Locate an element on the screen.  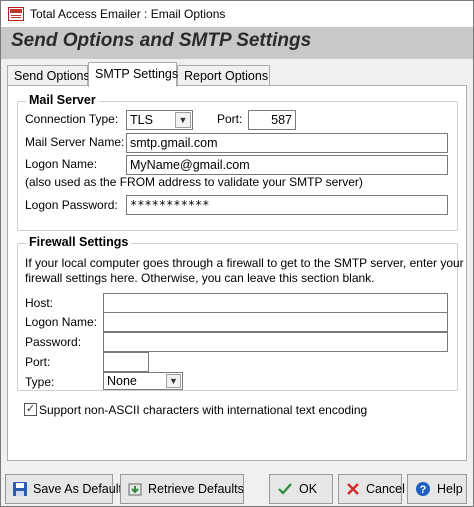
port-label: Port: is located at coordinates (230, 119).